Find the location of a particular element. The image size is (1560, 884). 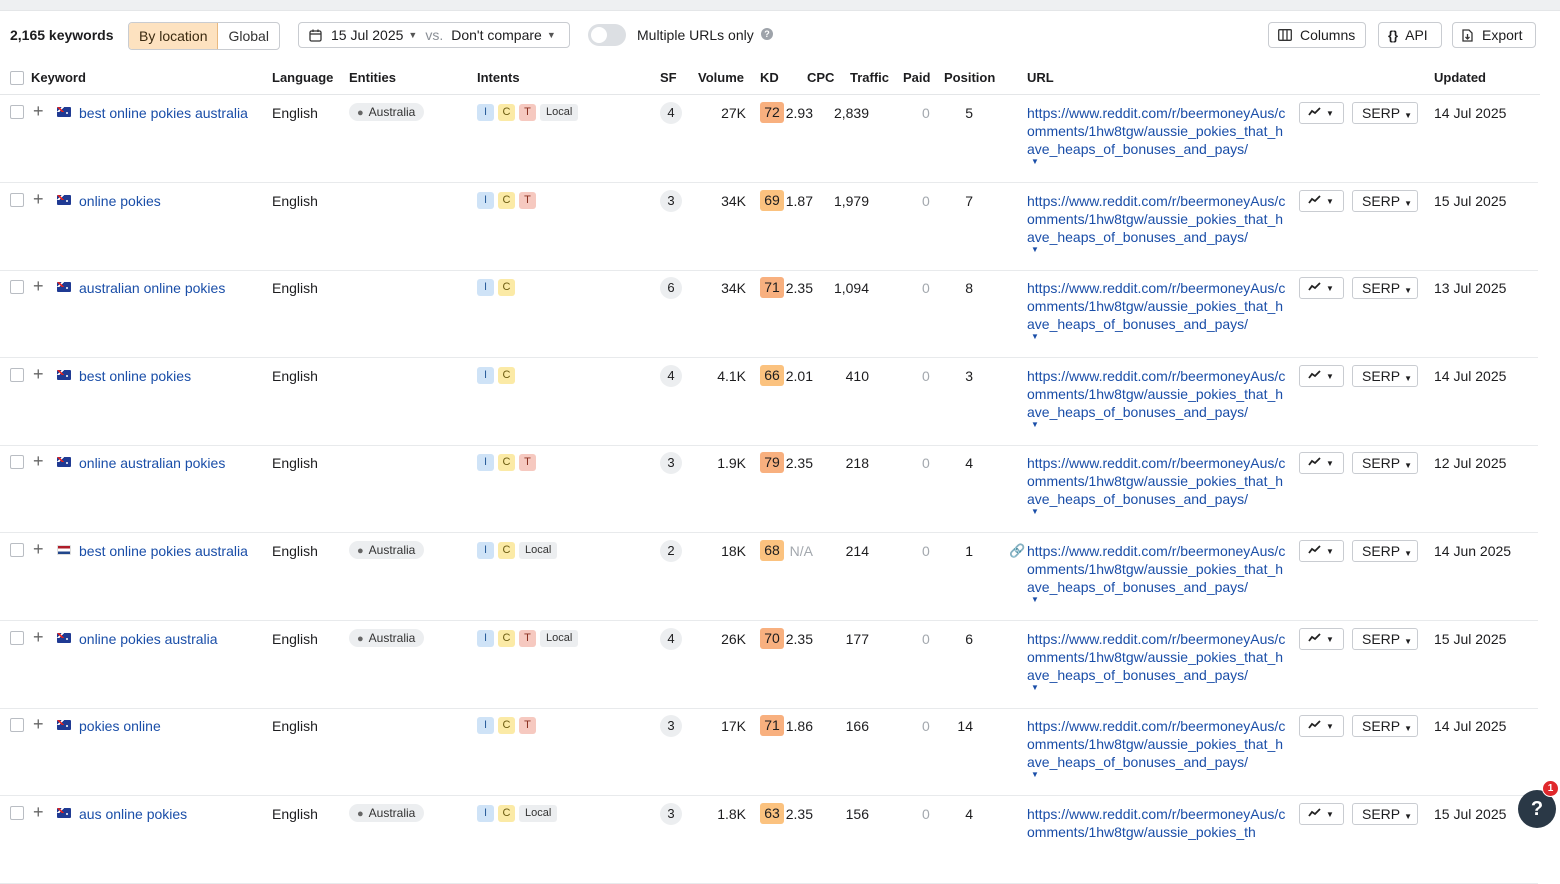

col-intents: Intents is located at coordinates (498, 77).